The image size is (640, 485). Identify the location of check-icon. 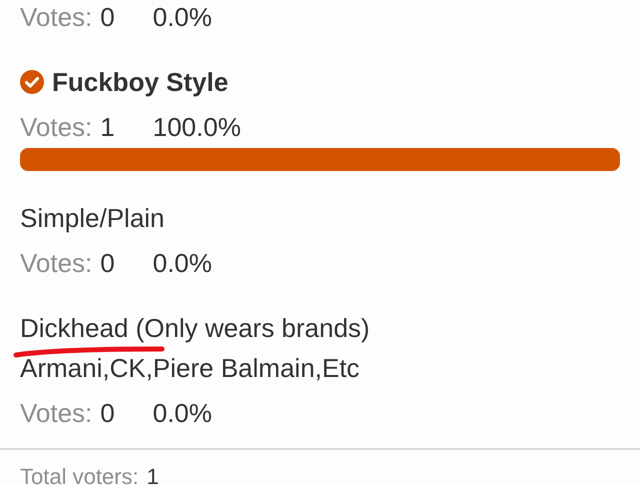
(32, 82).